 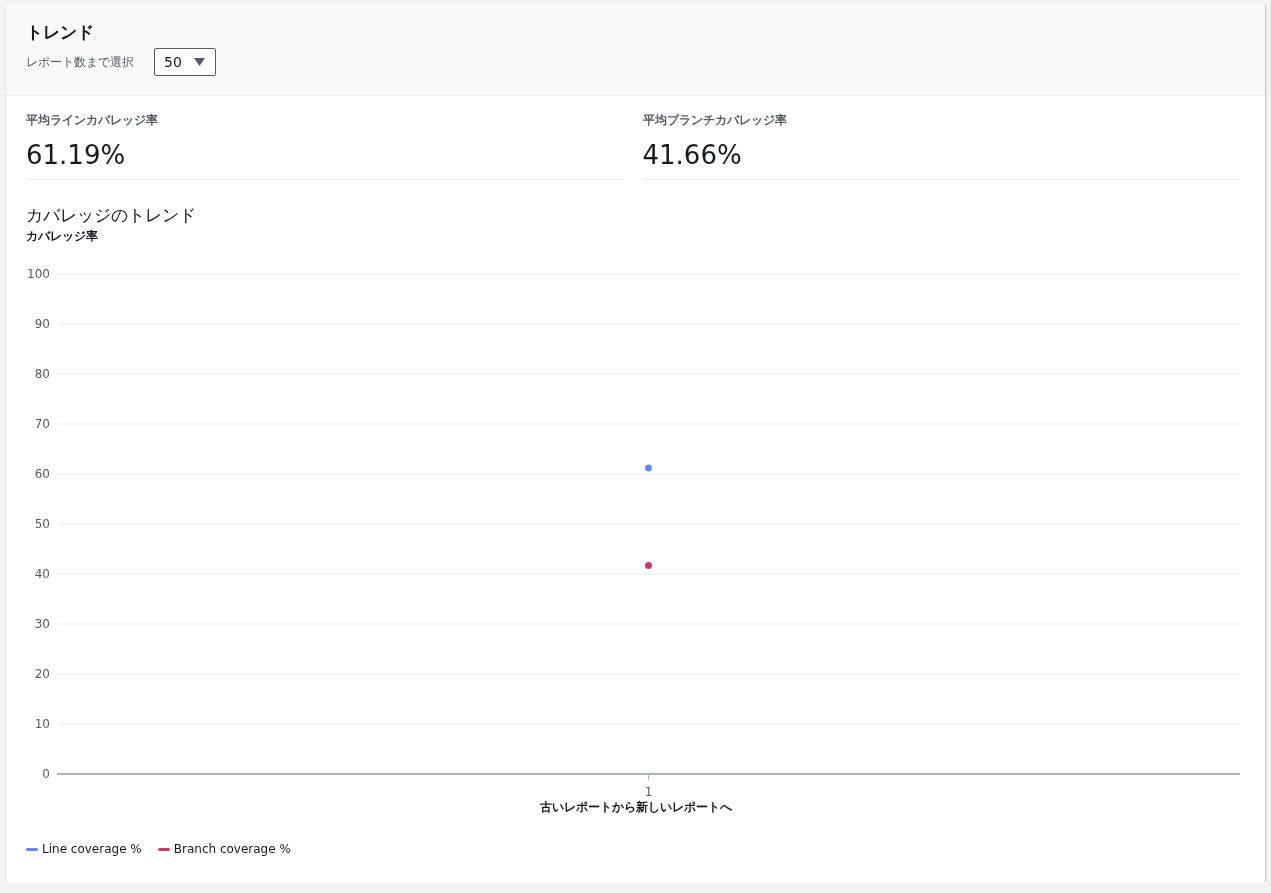 What do you see at coordinates (42, 374) in the screenshot?
I see `y-tick-label: 80` at bounding box center [42, 374].